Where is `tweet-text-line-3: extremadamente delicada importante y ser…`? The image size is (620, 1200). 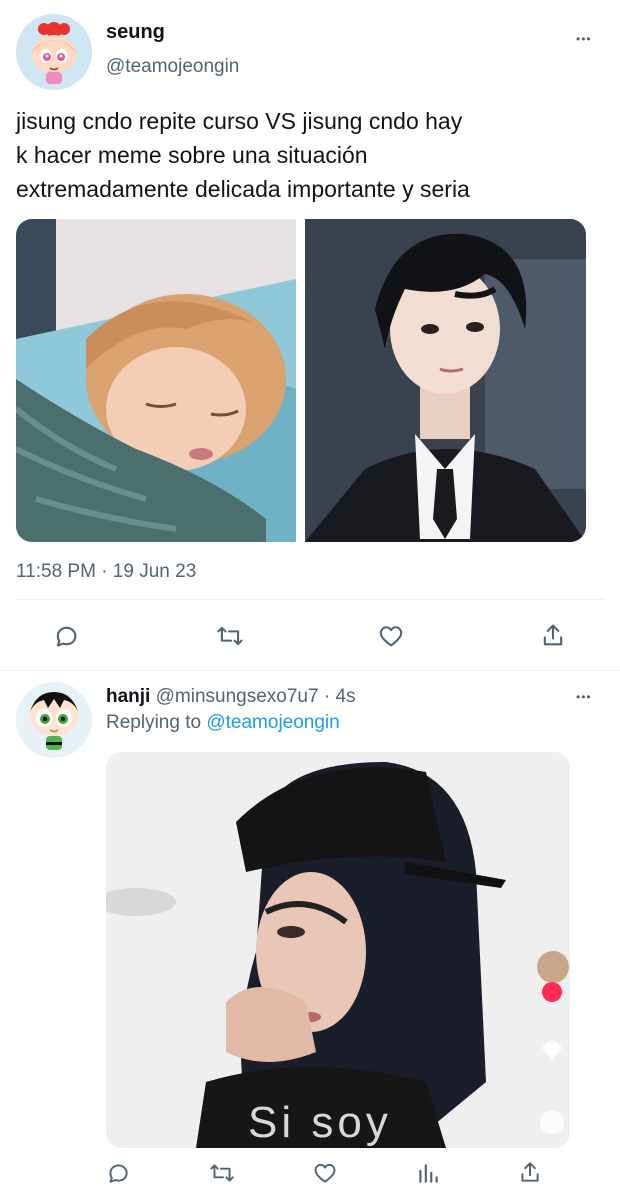 tweet-text-line-3: extremadamente delicada importante y ser… is located at coordinates (243, 189).